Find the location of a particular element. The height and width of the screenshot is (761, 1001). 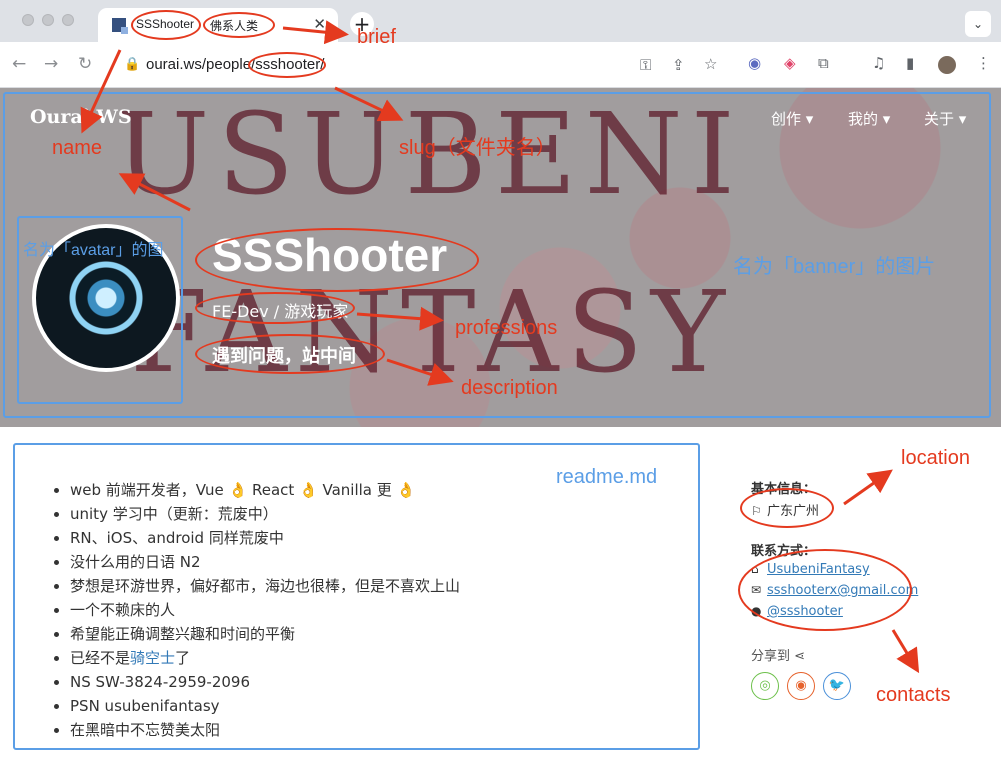

share-label: 分享到 ⋖ is located at coordinates (778, 654).